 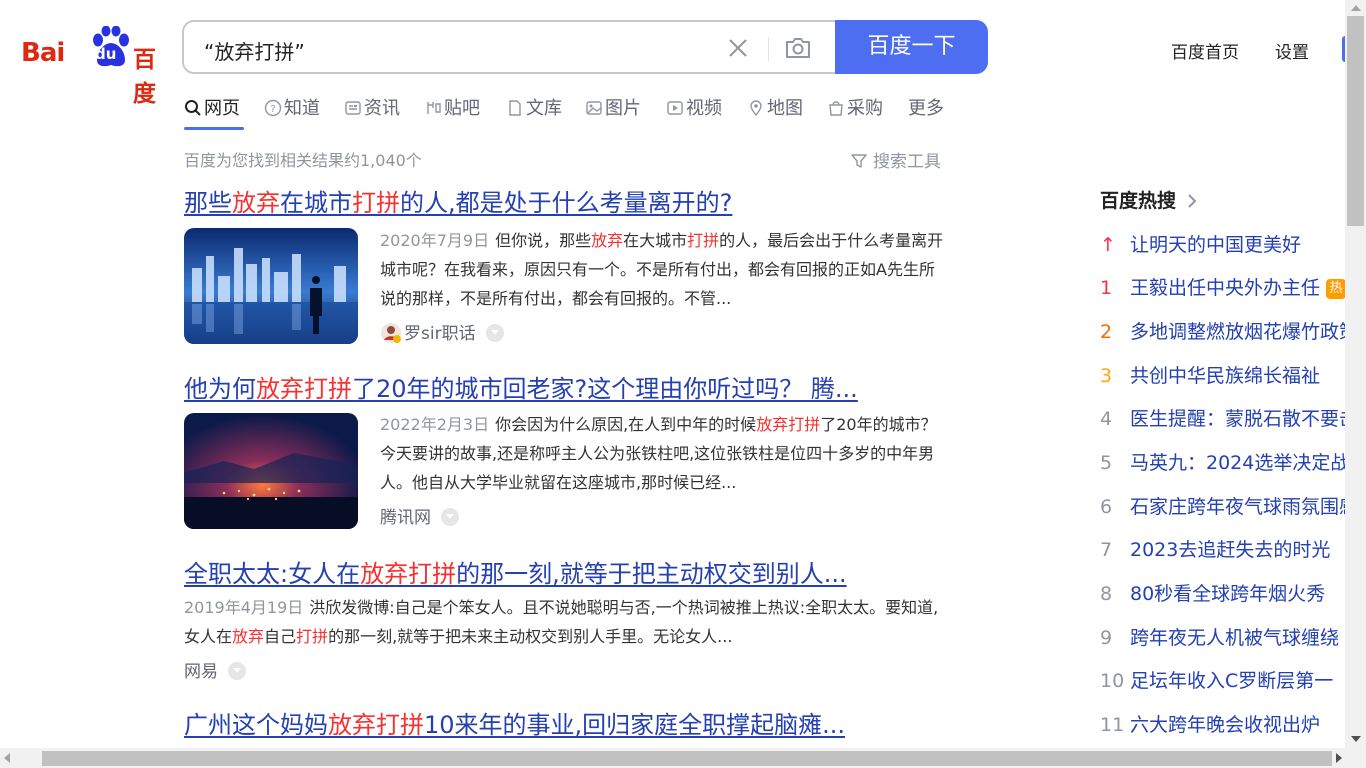 I want to click on hot-search-item: 11 六大跨年晚会收视出炉, so click(x=1210, y=725).